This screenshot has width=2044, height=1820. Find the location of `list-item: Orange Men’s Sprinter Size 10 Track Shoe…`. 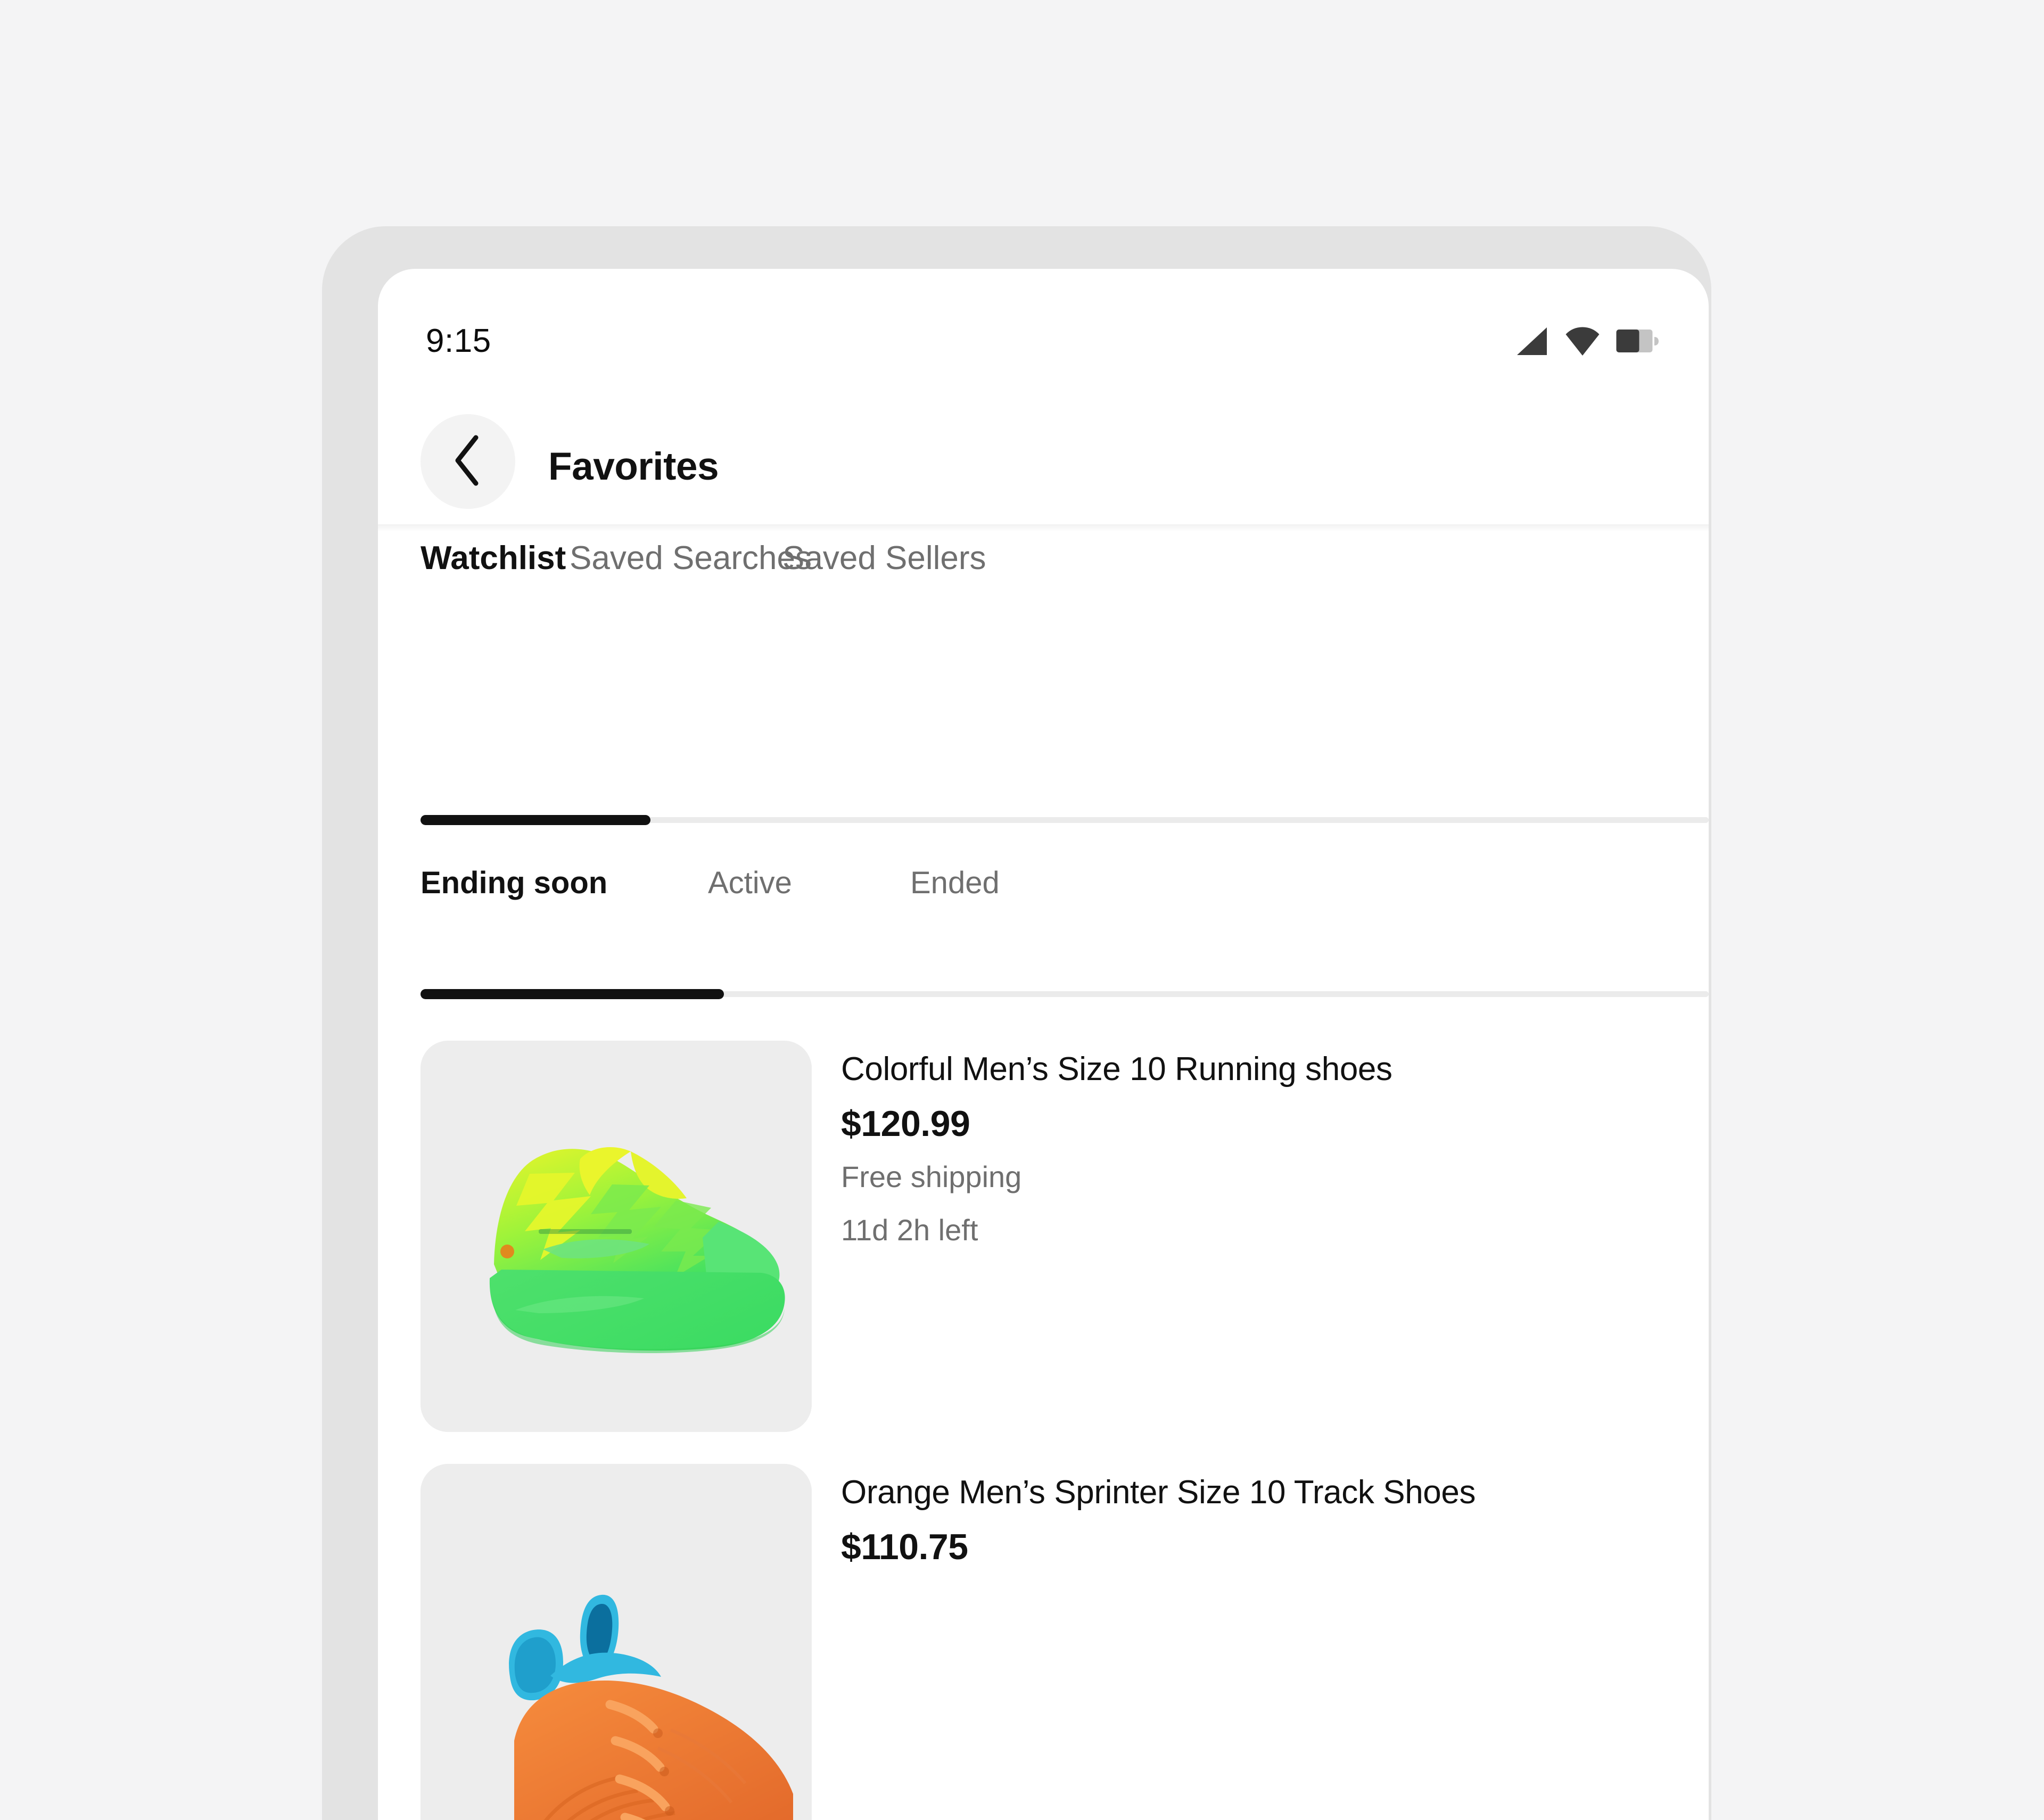

list-item: Orange Men’s Sprinter Size 10 Track Shoe… is located at coordinates (1043, 1626).